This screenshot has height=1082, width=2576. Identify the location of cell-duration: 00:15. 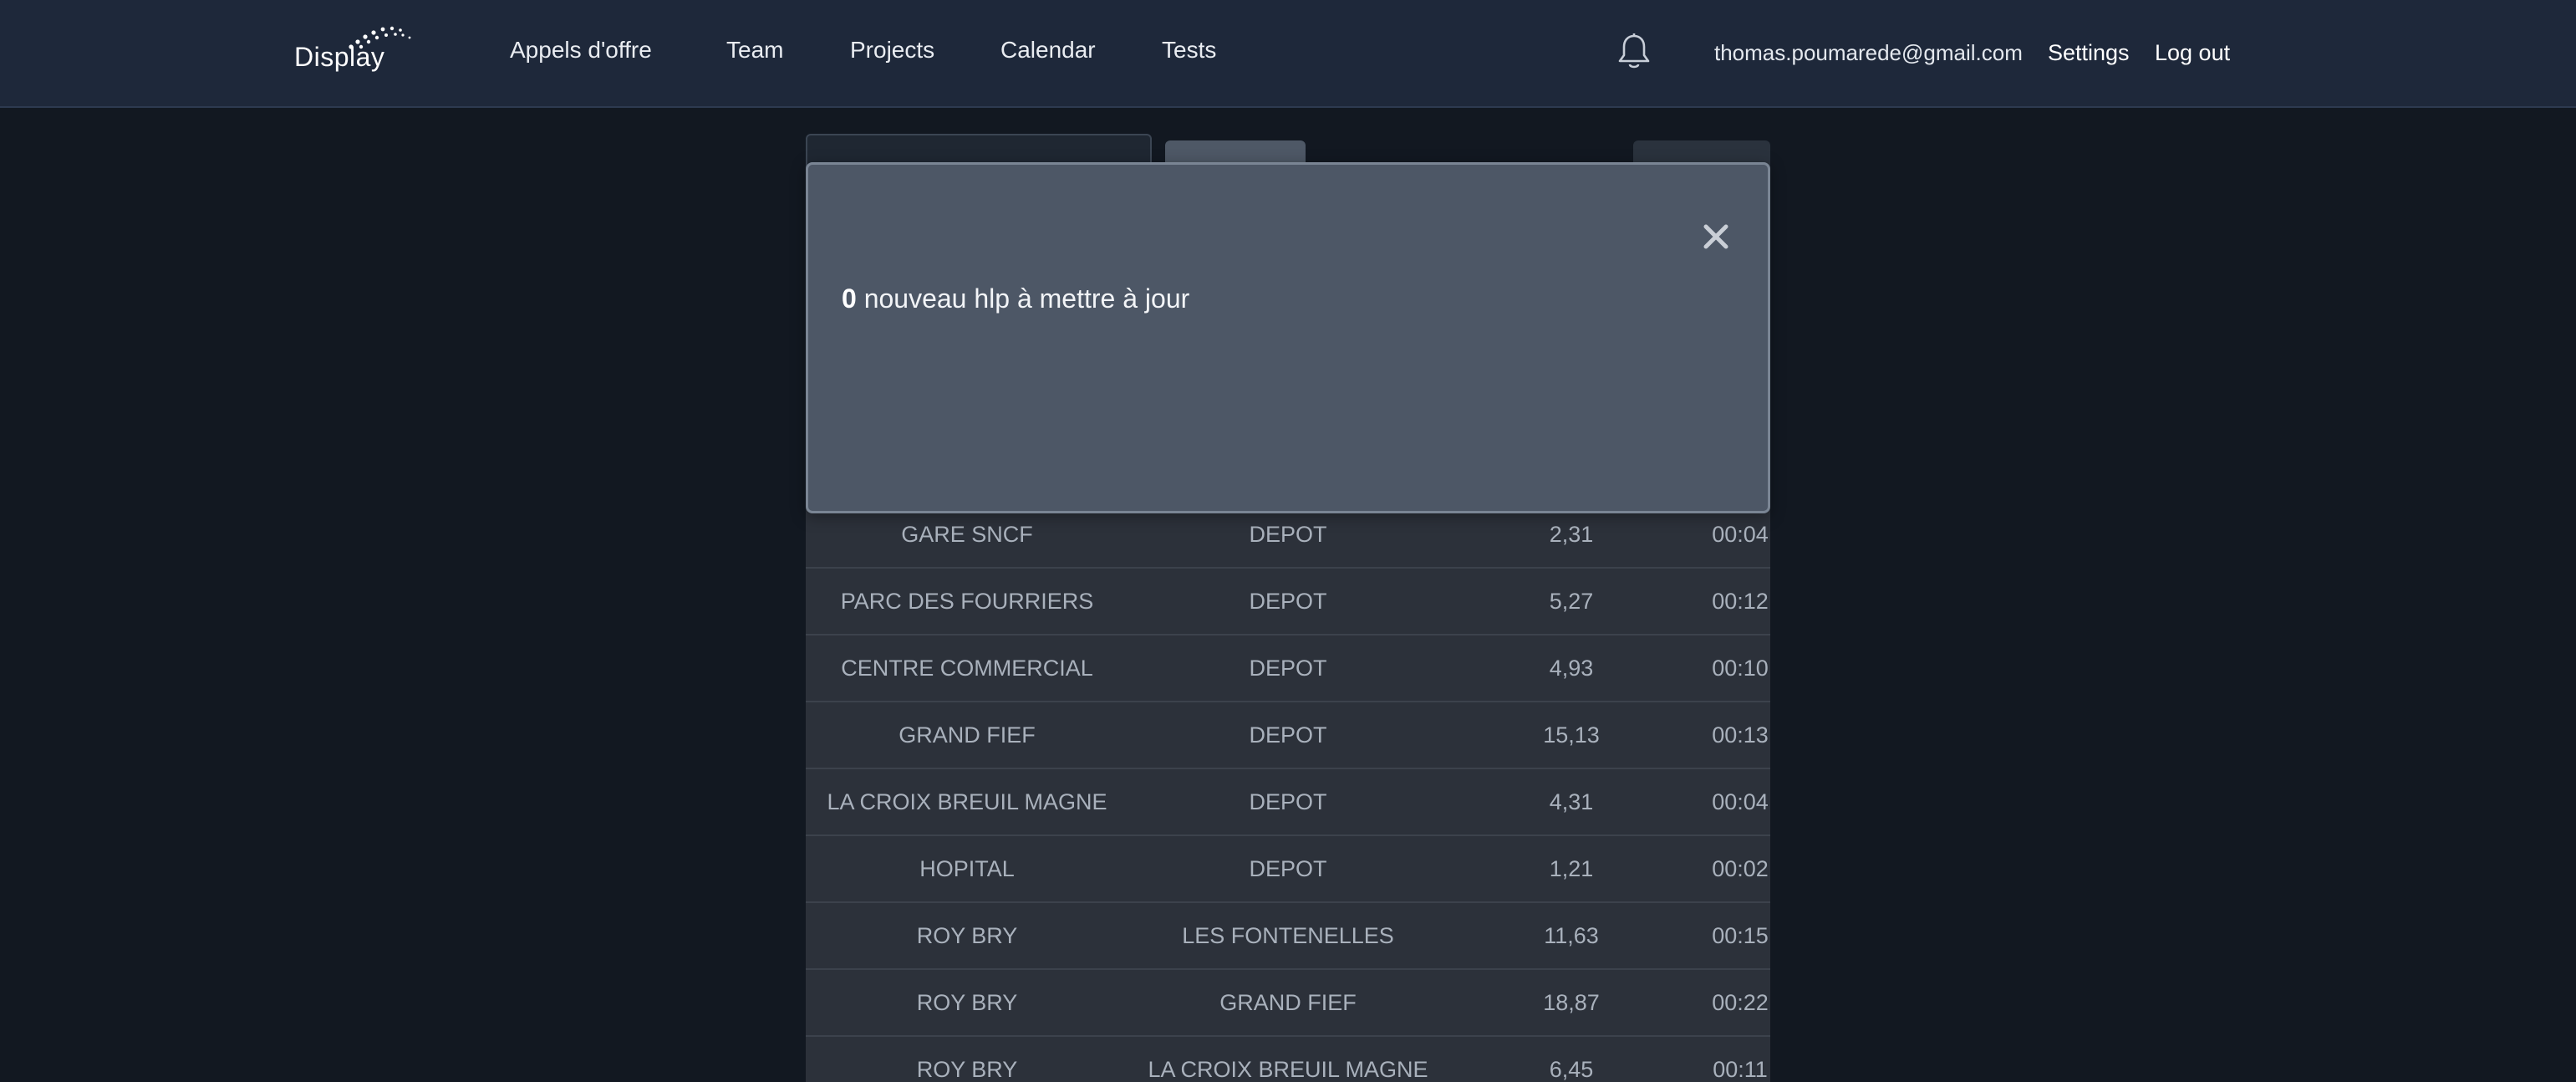
(1740, 935).